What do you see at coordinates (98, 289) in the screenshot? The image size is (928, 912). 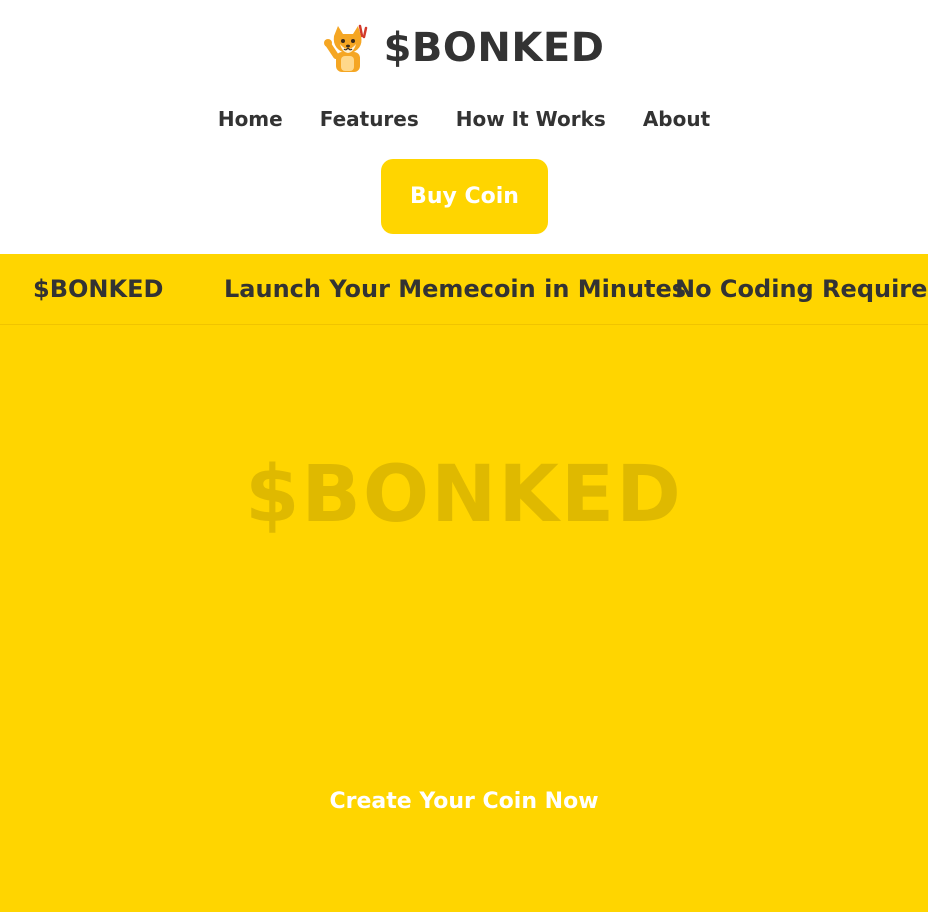 I see `ticker-item: $BONKED` at bounding box center [98, 289].